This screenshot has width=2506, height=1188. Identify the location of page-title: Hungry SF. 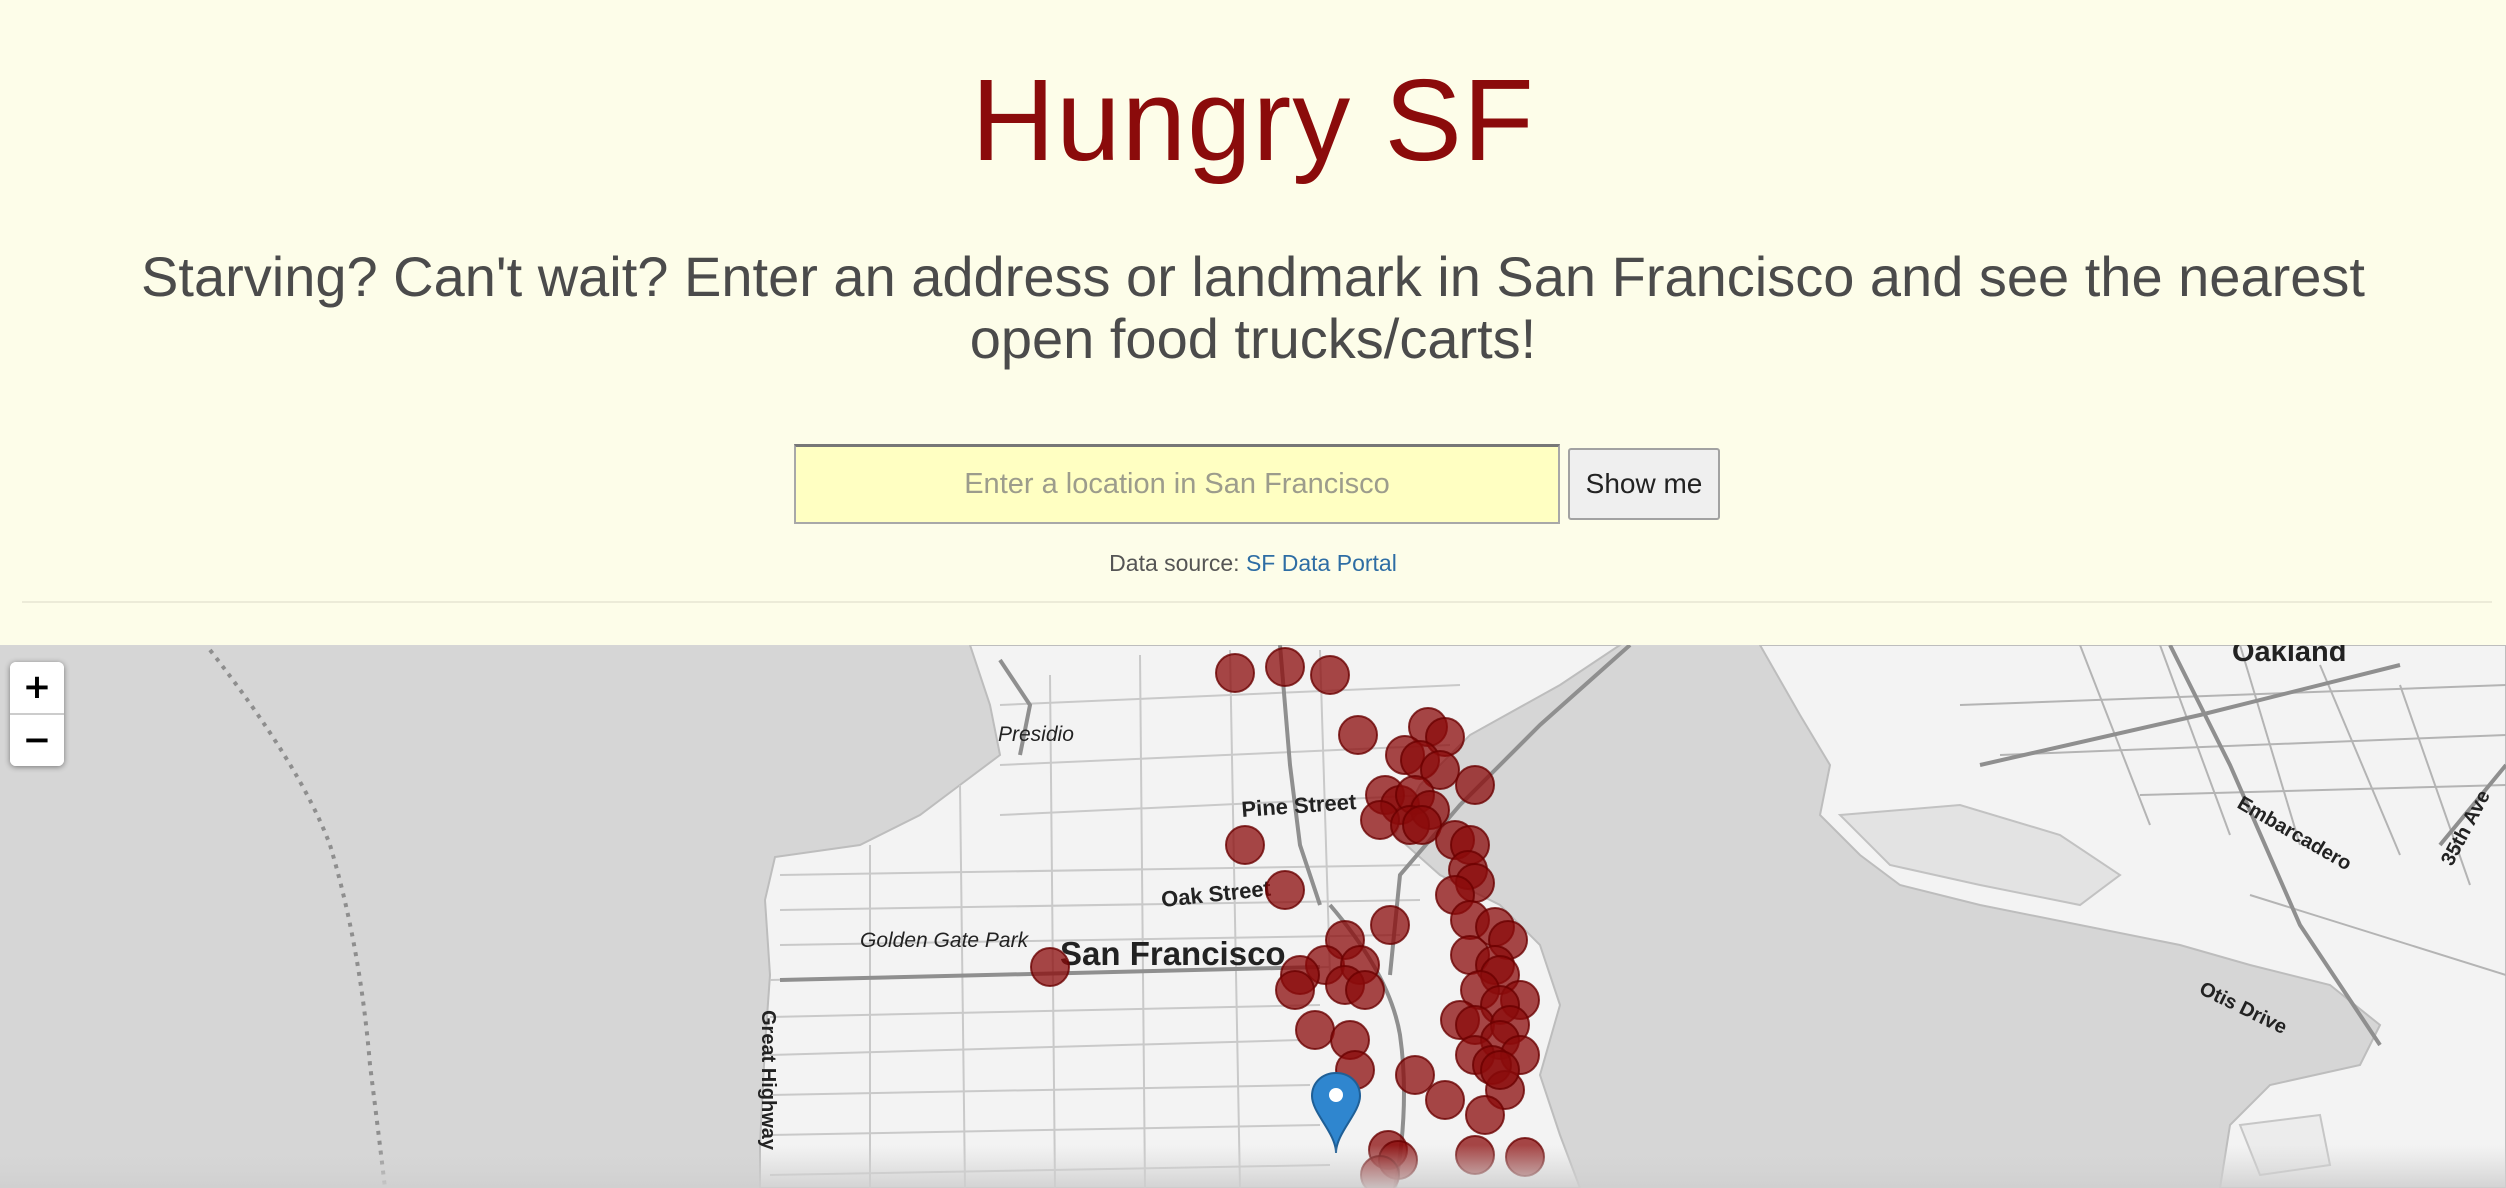
(1253, 120).